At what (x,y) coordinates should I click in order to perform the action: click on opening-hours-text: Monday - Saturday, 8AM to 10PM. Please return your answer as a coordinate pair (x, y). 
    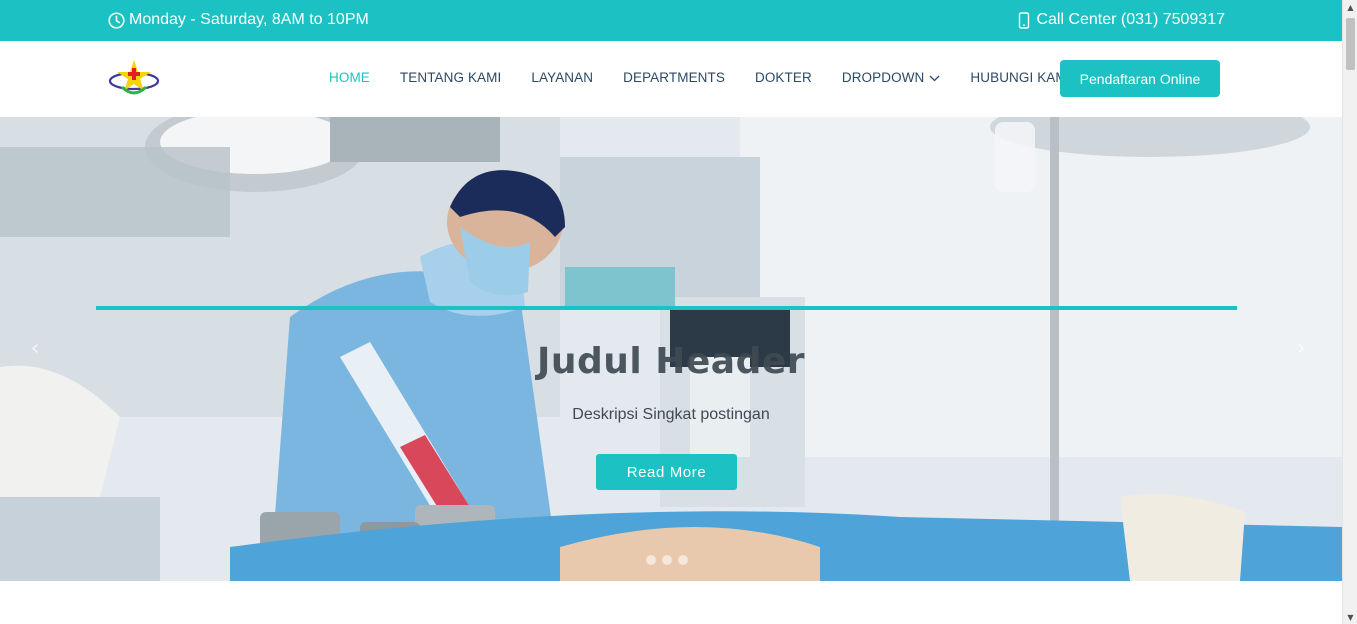
    Looking at the image, I should click on (249, 19).